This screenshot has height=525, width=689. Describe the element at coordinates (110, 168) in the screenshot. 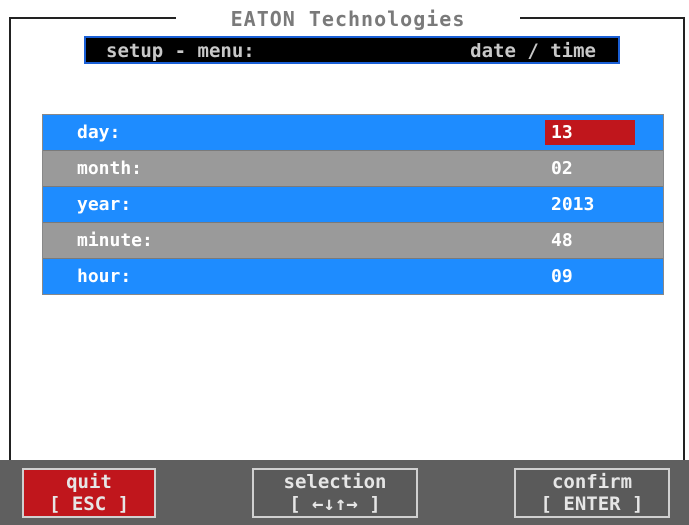

I see `month-label: month:` at that location.